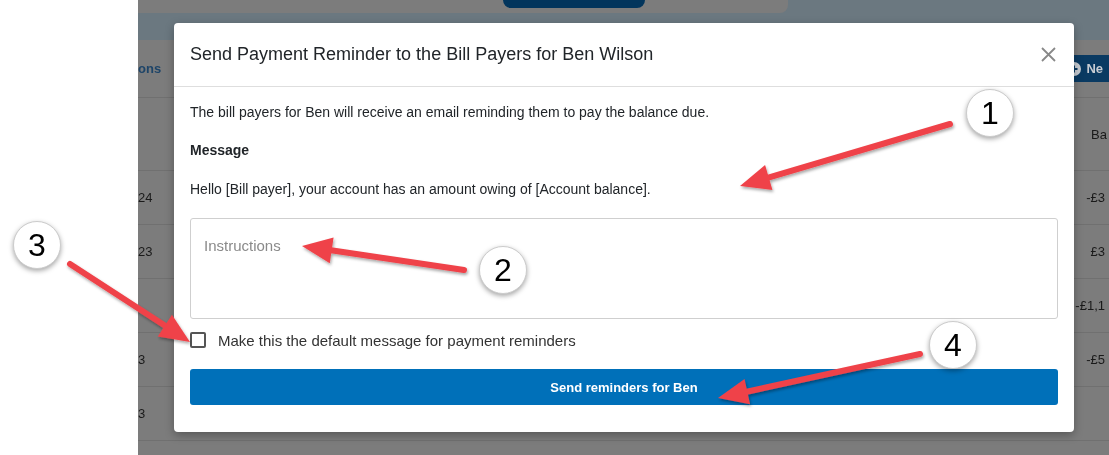 The image size is (1109, 455). Describe the element at coordinates (220, 150) in the screenshot. I see `message-label: Message` at that location.